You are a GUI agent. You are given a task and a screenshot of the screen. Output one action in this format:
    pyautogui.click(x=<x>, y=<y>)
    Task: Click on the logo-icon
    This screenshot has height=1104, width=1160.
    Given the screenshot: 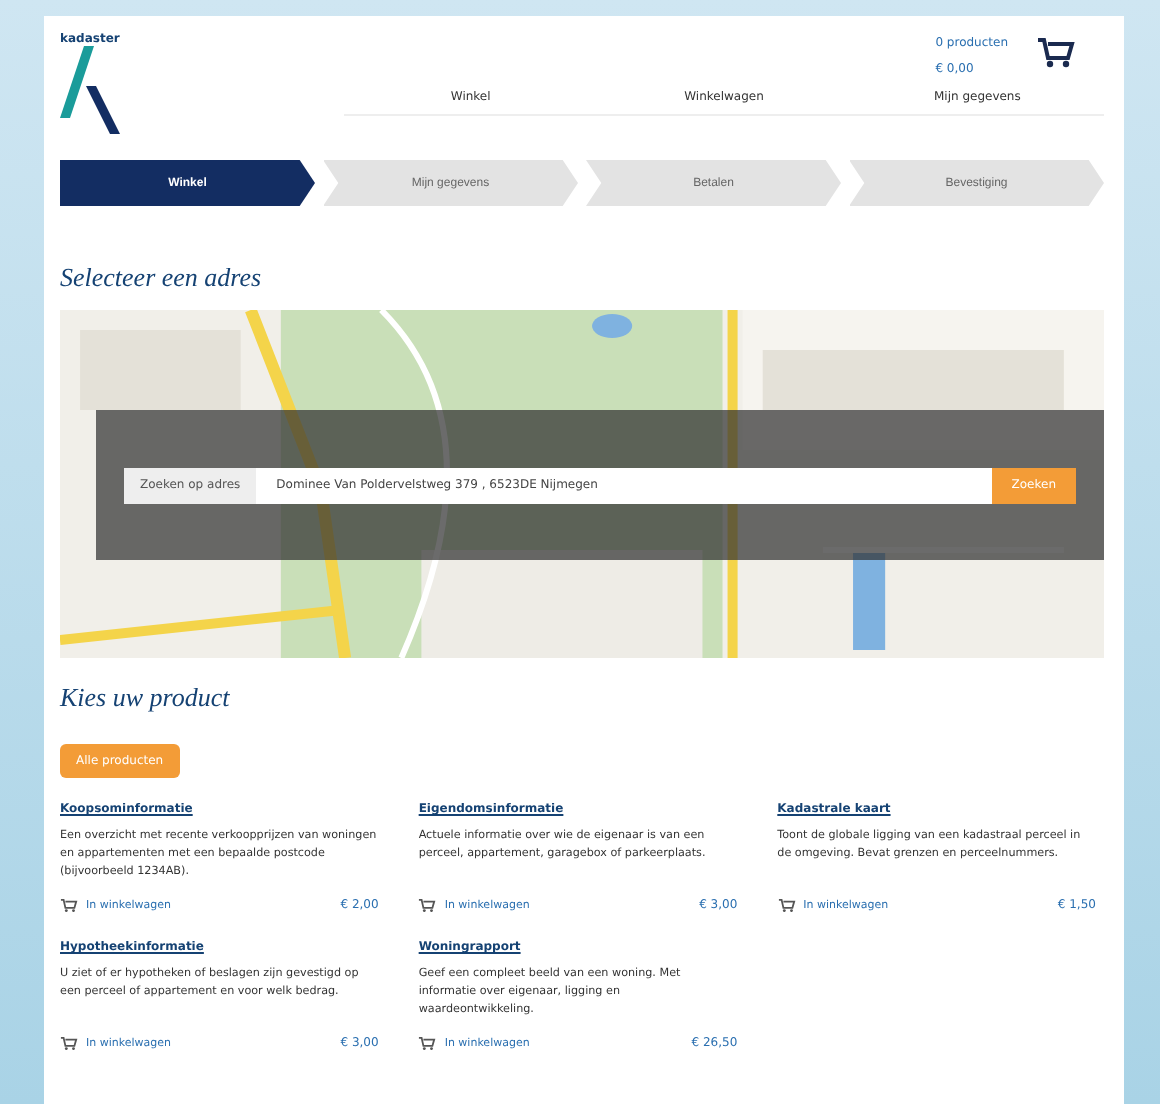 What is the action you would take?
    pyautogui.click(x=90, y=90)
    